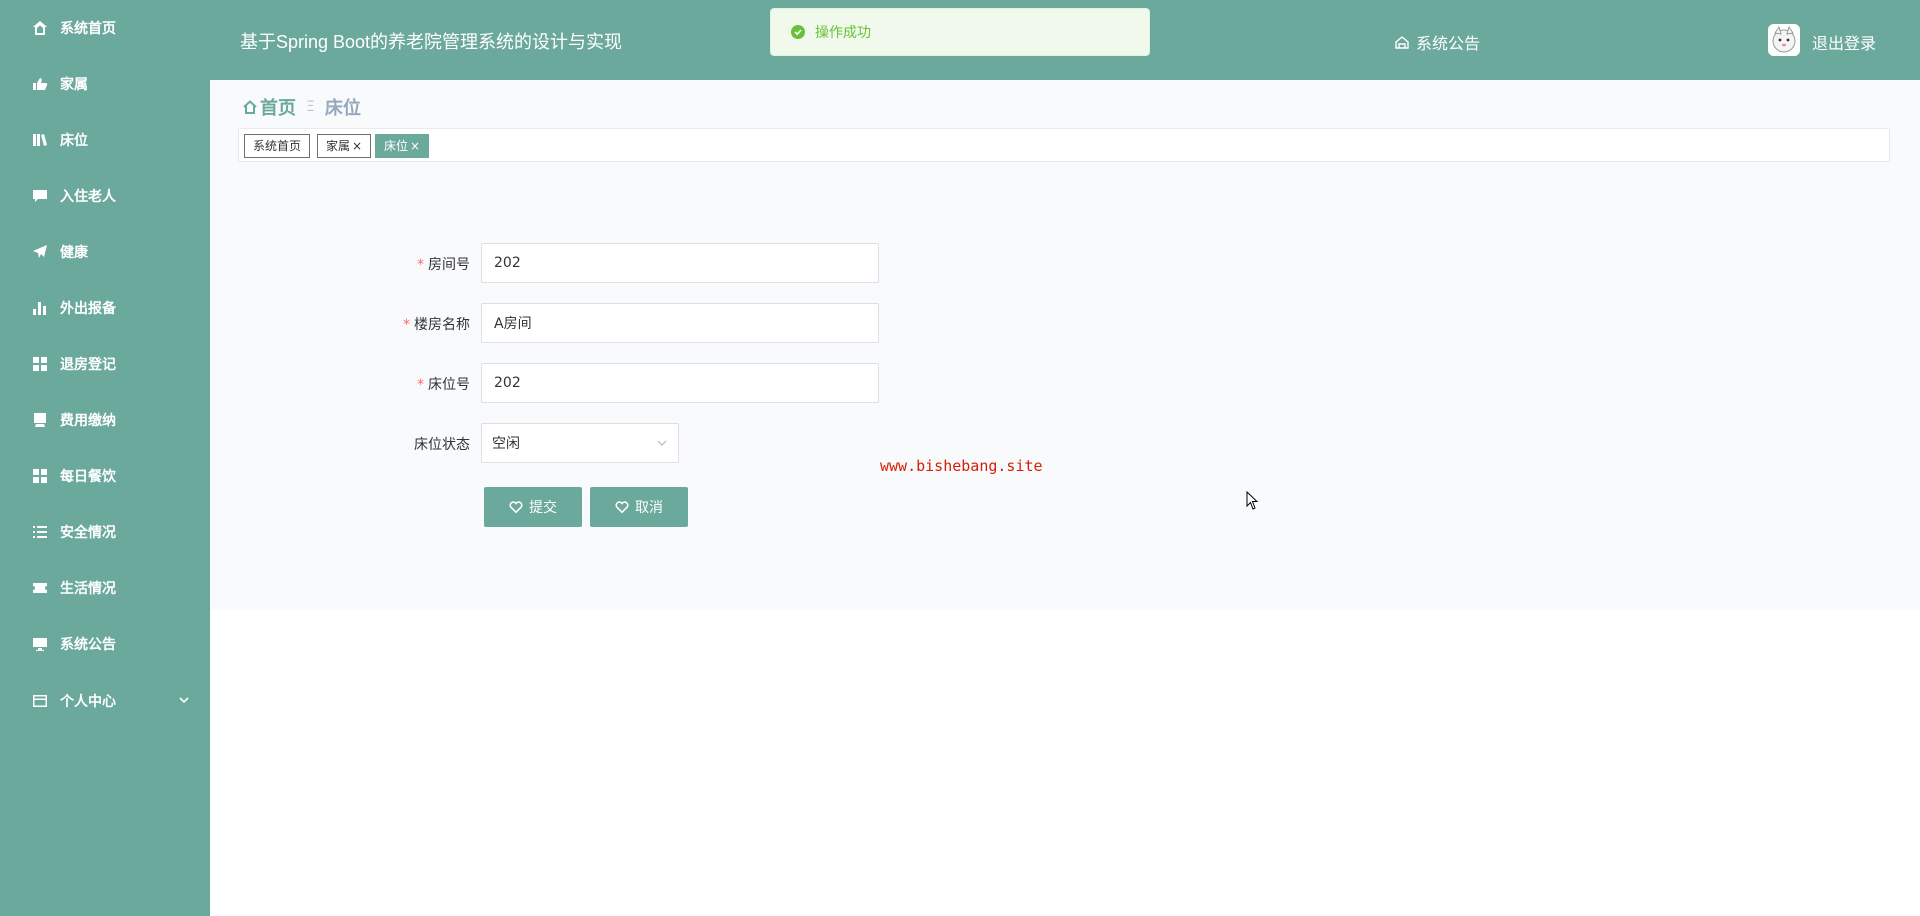 The height and width of the screenshot is (916, 1920). What do you see at coordinates (395, 264) in the screenshot?
I see `room-no-label: * 房间号` at bounding box center [395, 264].